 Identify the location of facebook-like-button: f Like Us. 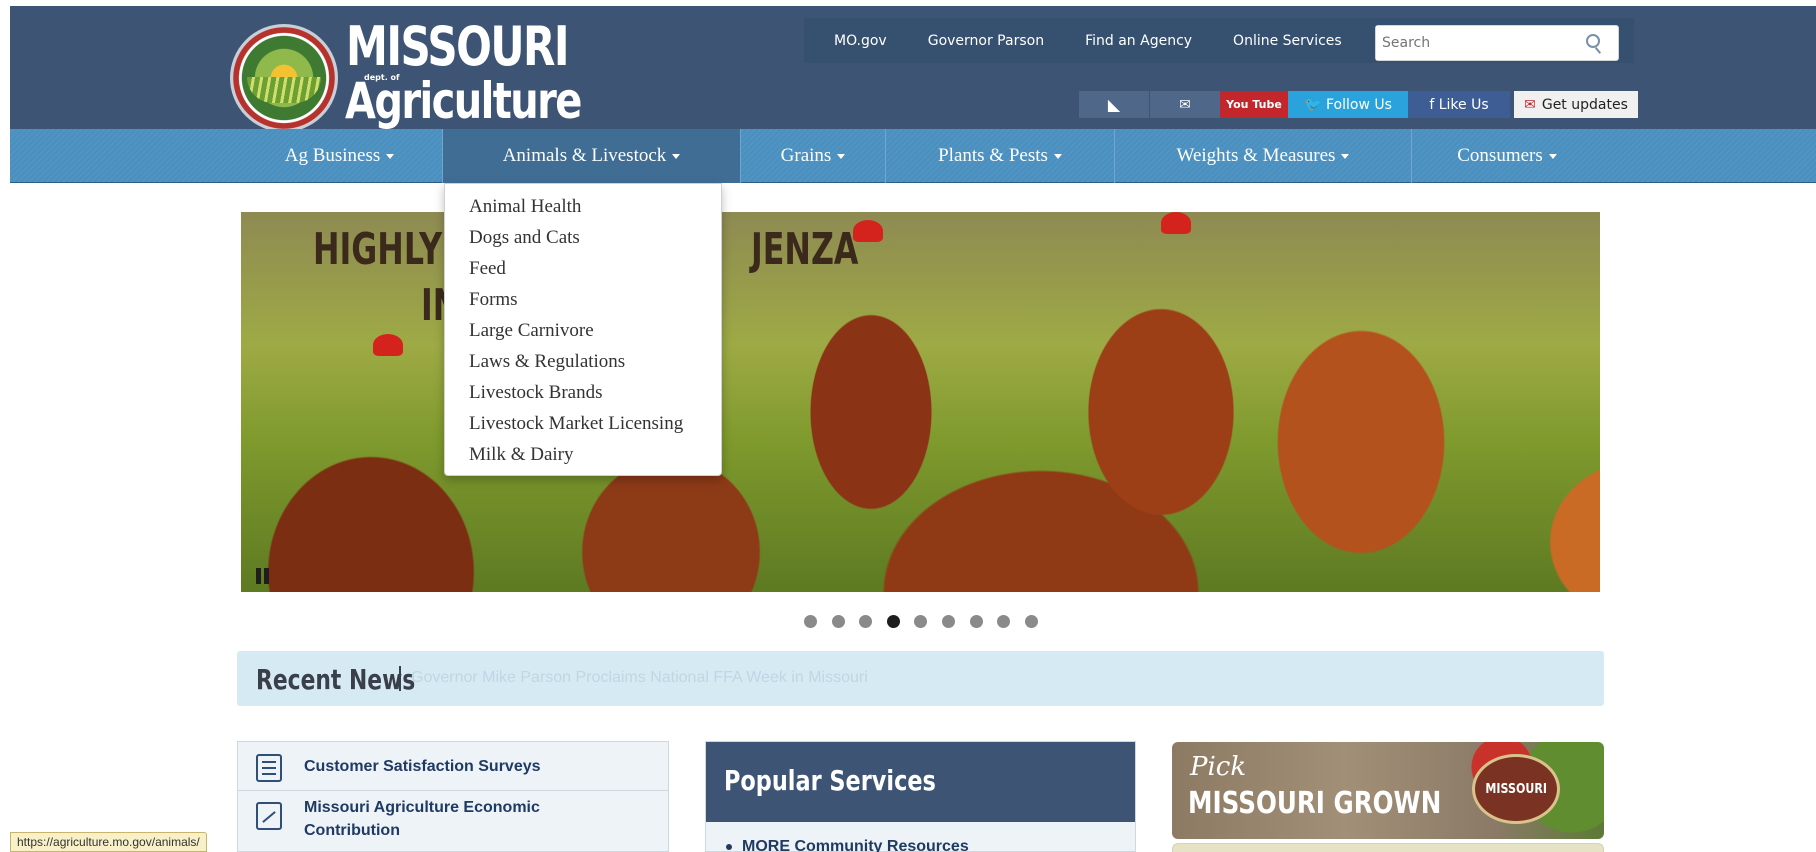
(1459, 104).